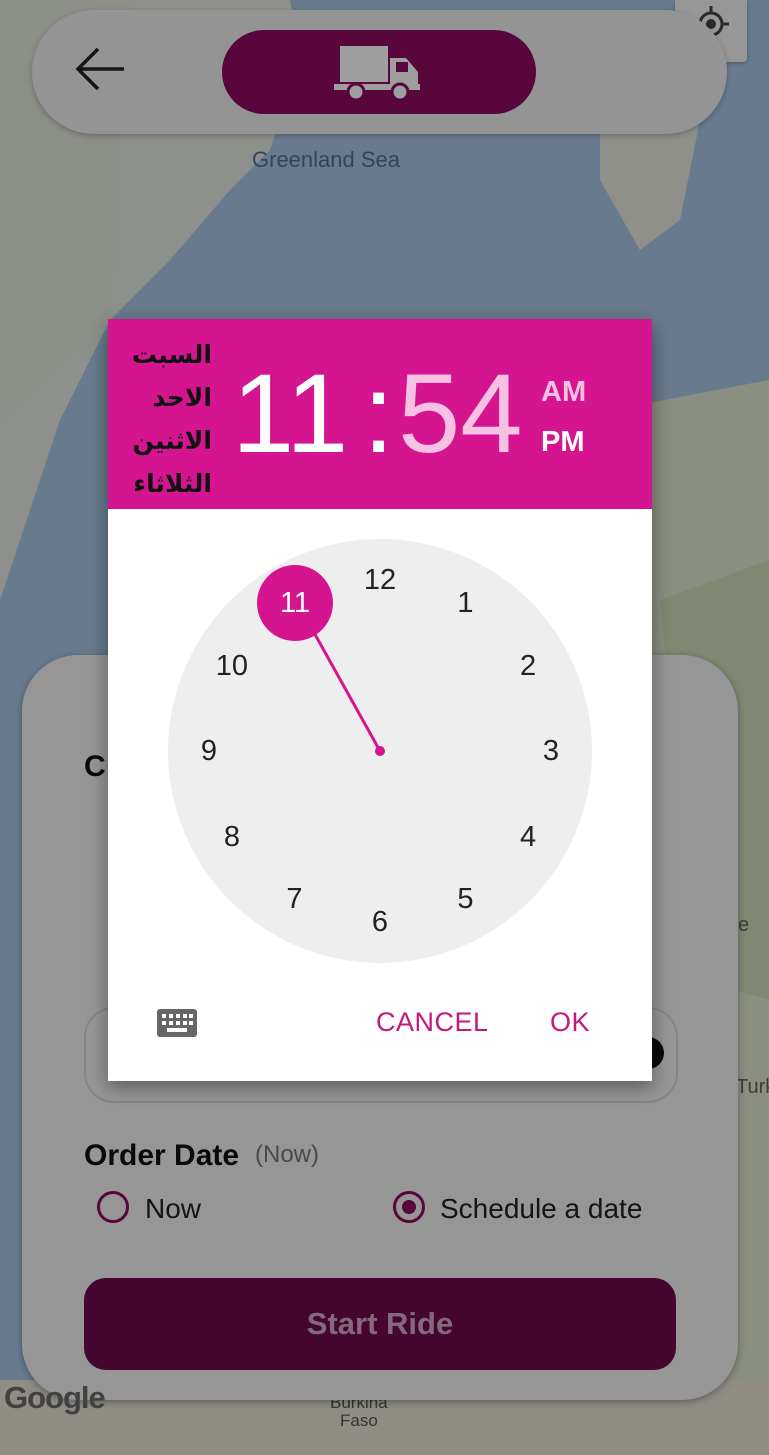 Image resolution: width=769 pixels, height=1455 pixels. I want to click on minute-display: 54, so click(460, 414).